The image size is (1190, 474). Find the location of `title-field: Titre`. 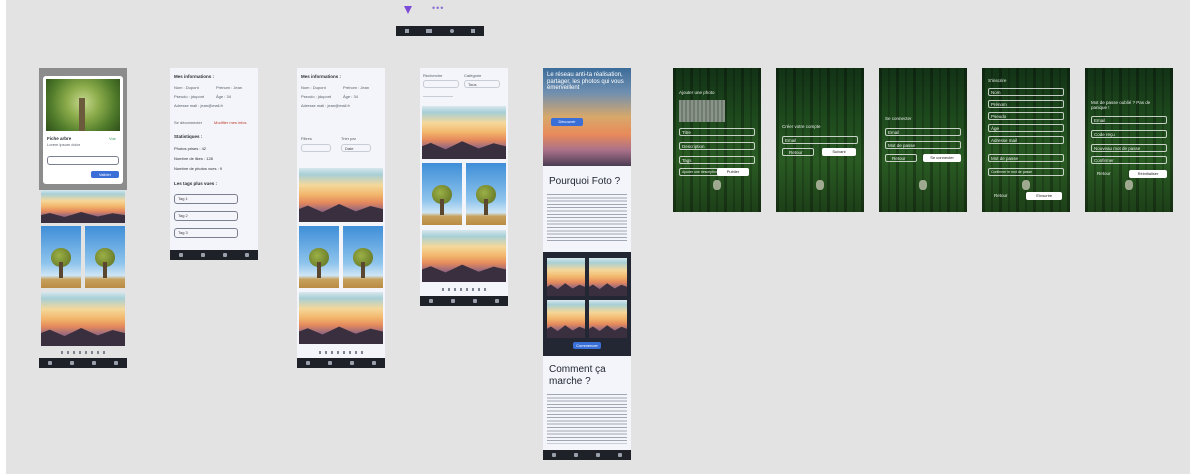

title-field: Titre is located at coordinates (717, 132).